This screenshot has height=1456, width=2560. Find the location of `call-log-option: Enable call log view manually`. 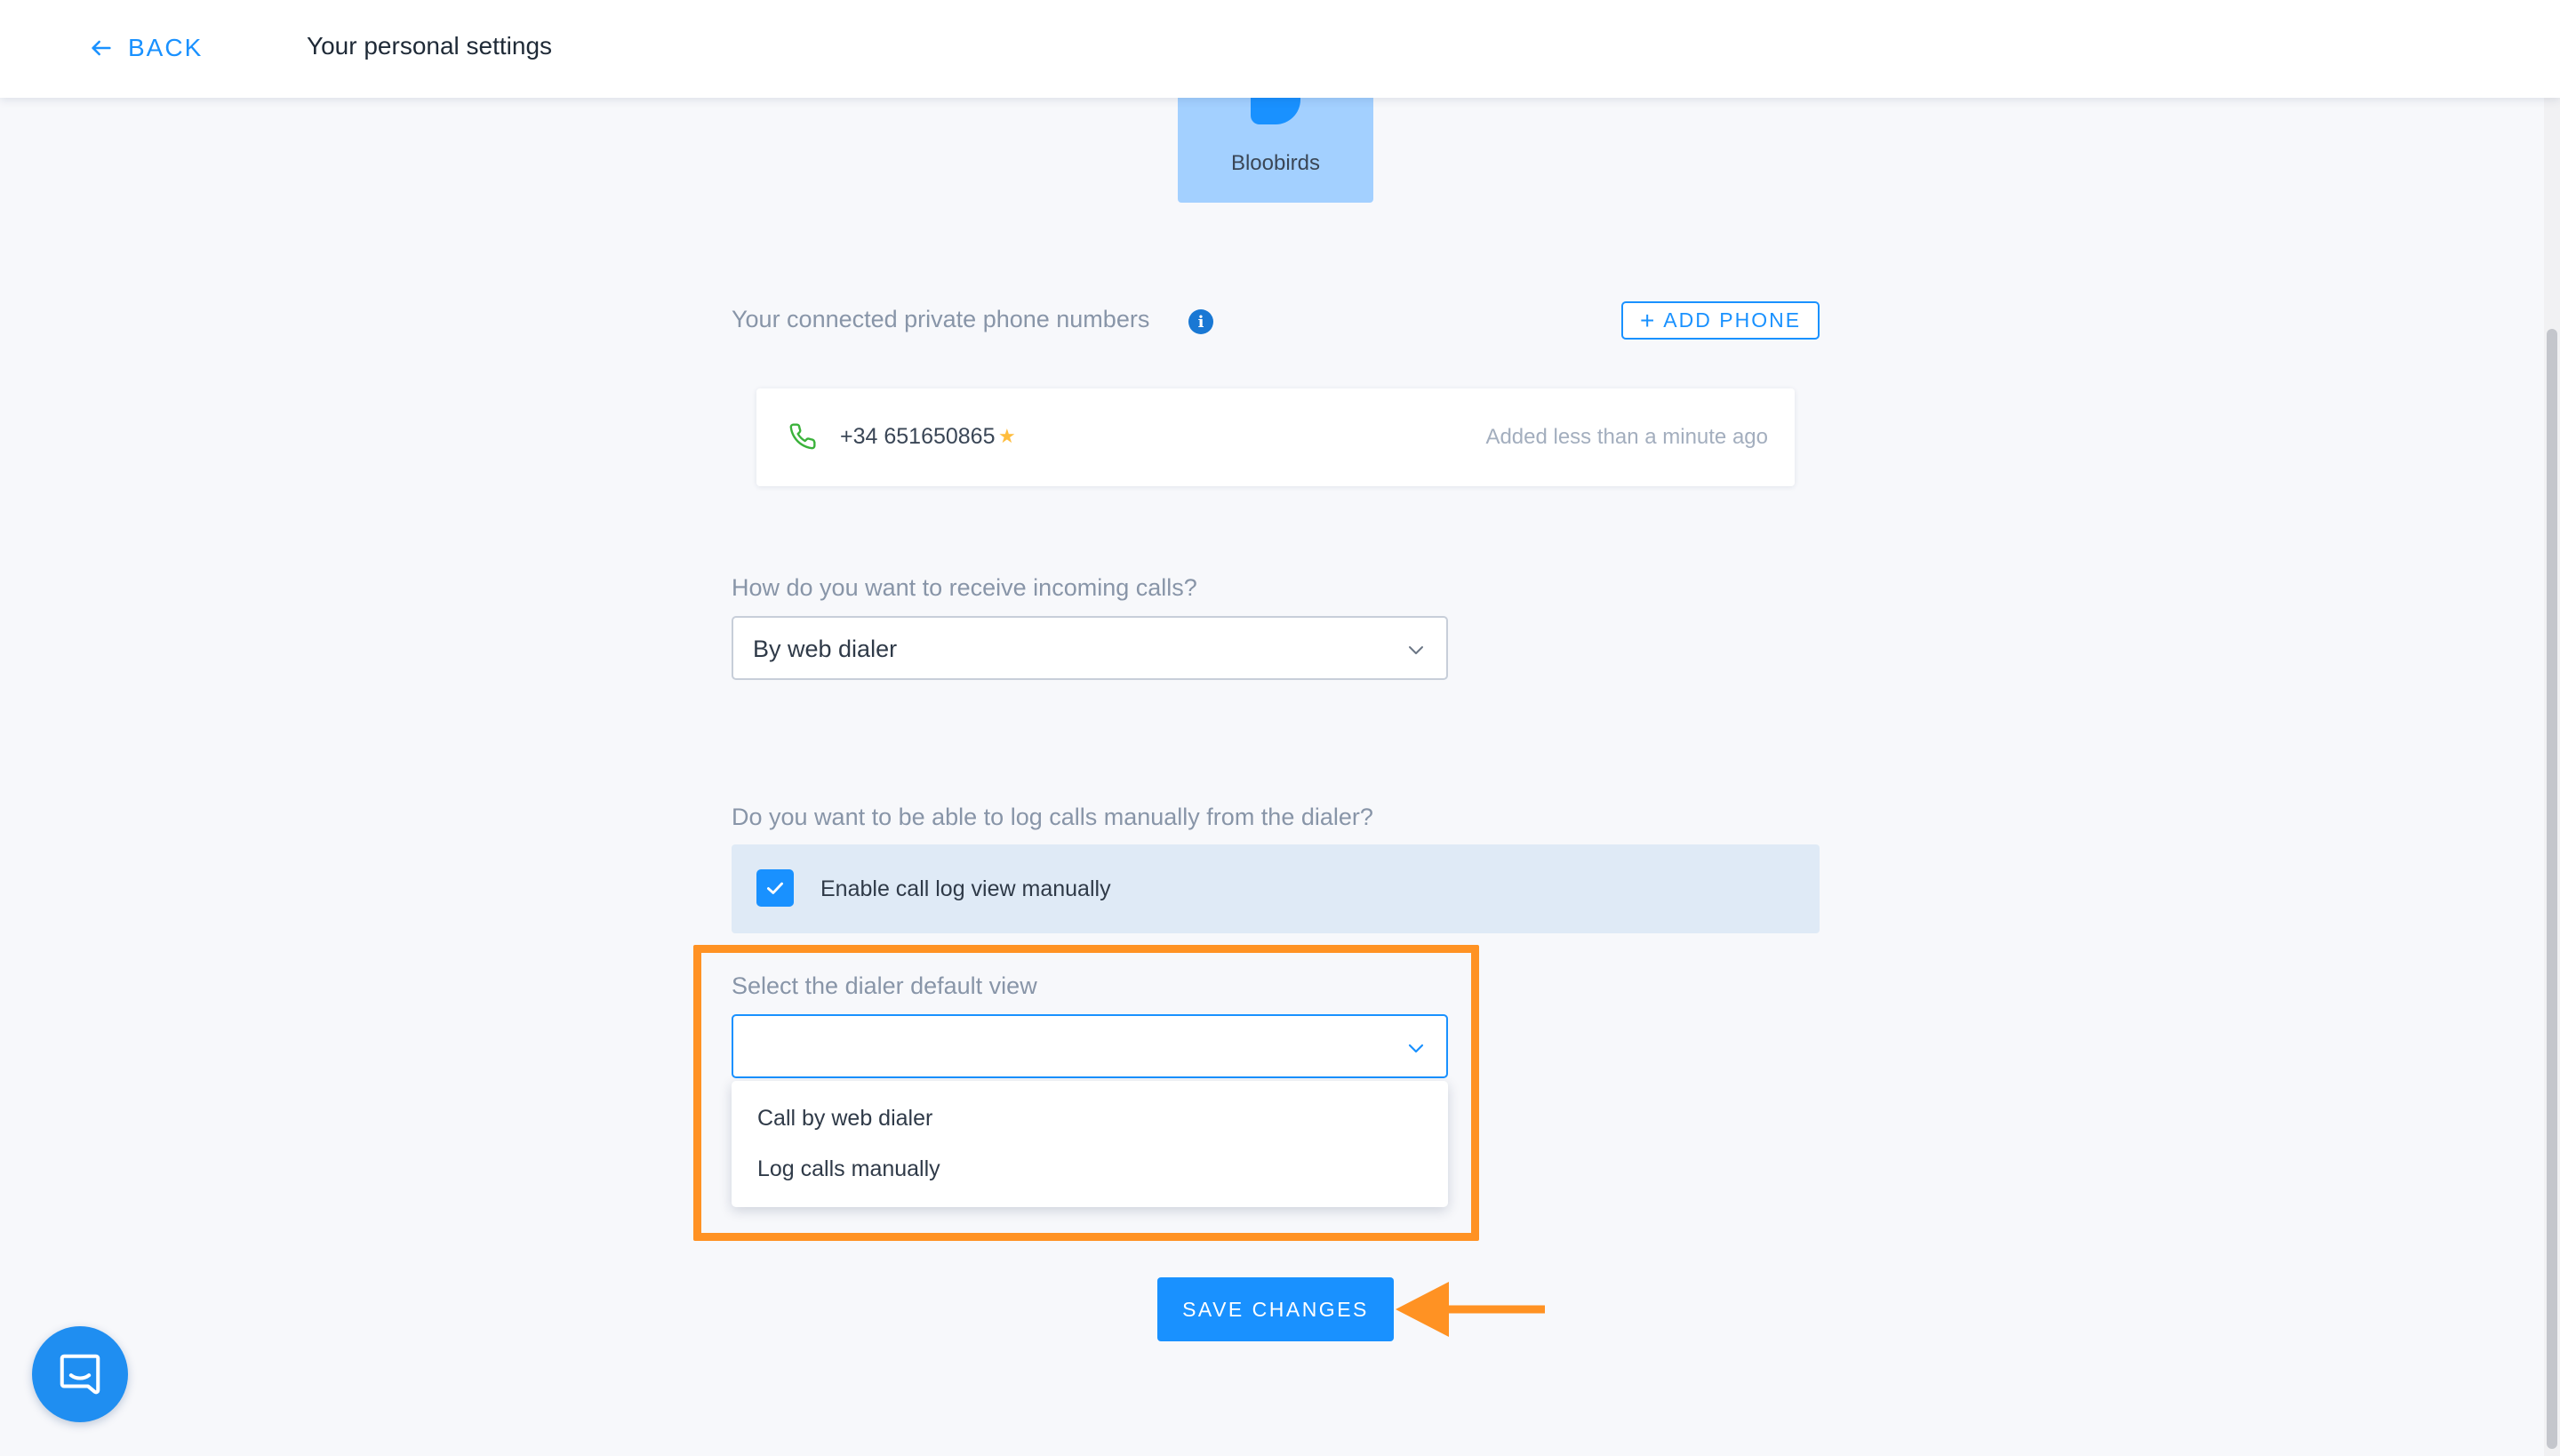

call-log-option: Enable call log view manually is located at coordinates (1276, 888).